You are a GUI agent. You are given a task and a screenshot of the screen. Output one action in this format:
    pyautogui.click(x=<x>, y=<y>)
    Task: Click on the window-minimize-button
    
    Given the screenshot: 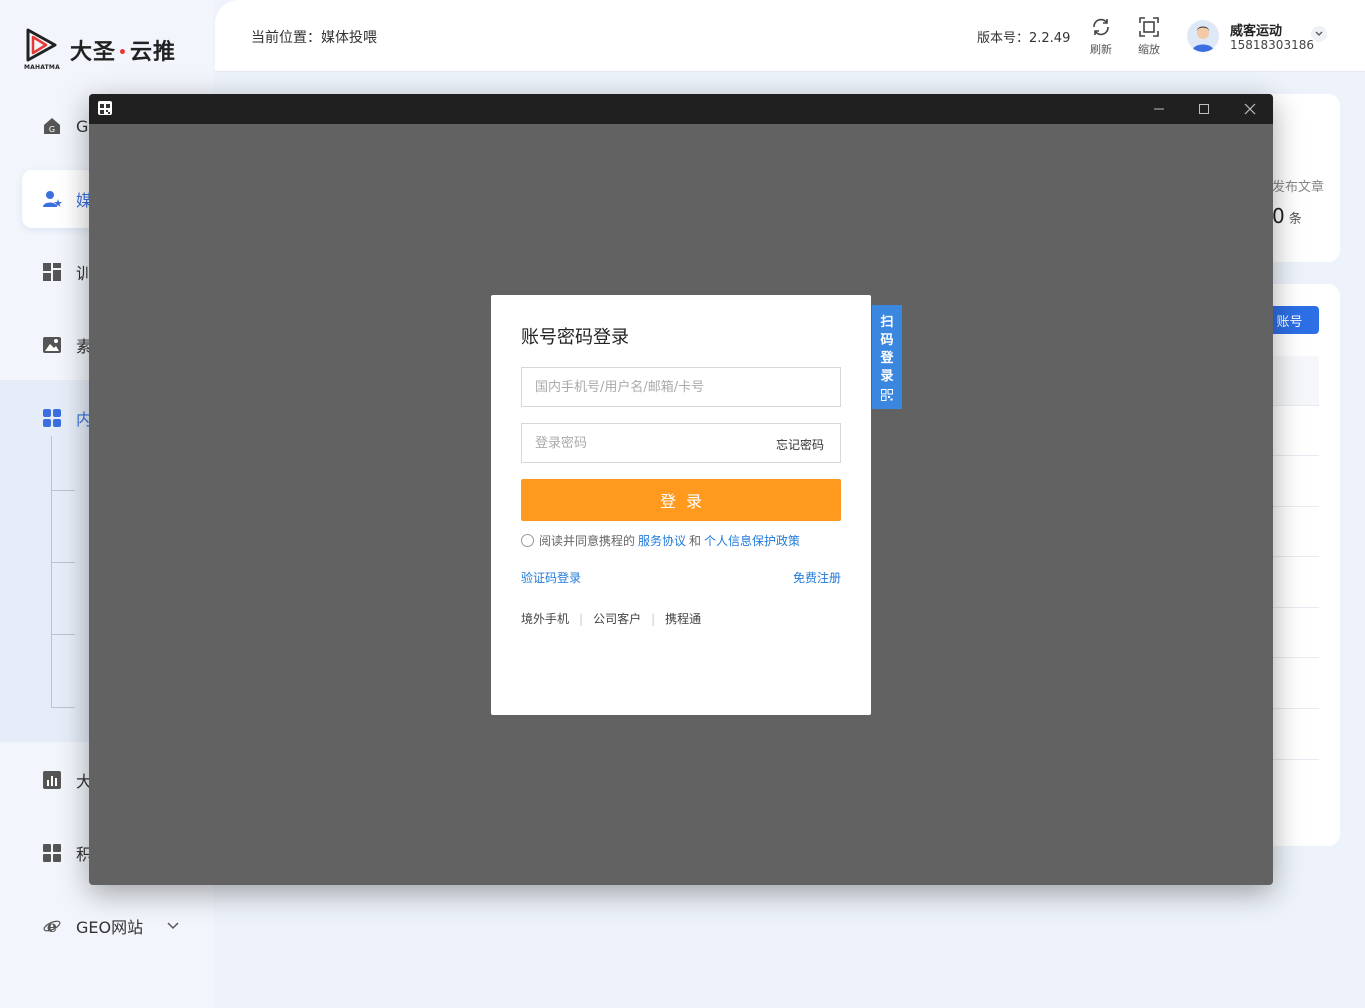 What is the action you would take?
    pyautogui.click(x=1159, y=109)
    